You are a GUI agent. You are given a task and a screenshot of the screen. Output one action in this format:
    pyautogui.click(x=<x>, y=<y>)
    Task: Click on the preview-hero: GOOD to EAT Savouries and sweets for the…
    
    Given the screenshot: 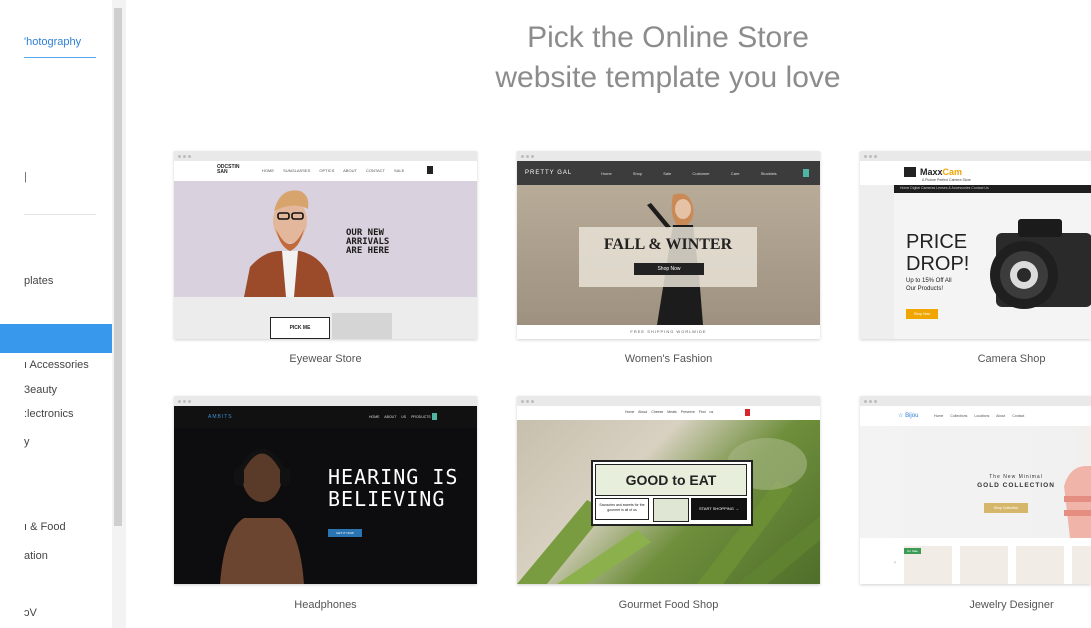 What is the action you would take?
    pyautogui.click(x=668, y=502)
    